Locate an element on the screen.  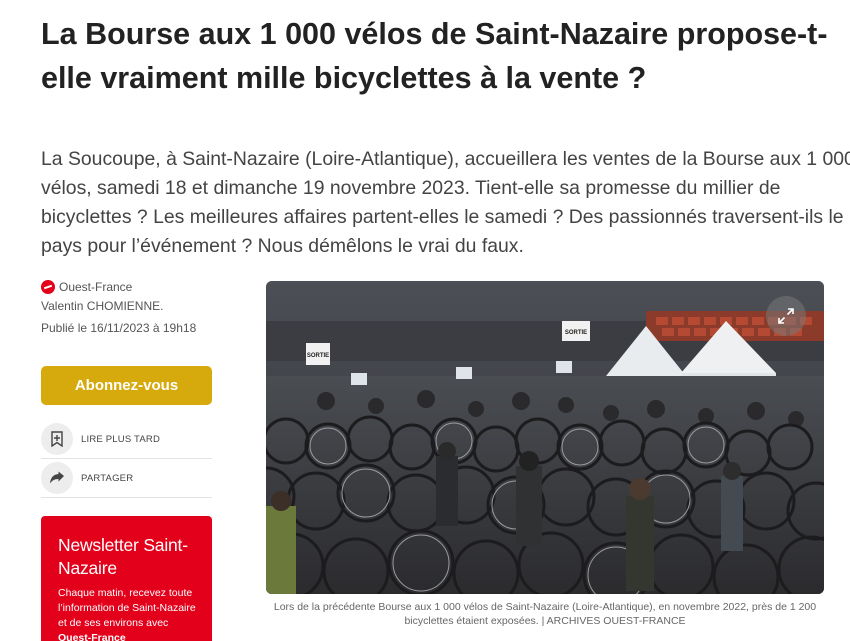
read-later-label: LIRE PLUS TARD is located at coordinates (120, 439).